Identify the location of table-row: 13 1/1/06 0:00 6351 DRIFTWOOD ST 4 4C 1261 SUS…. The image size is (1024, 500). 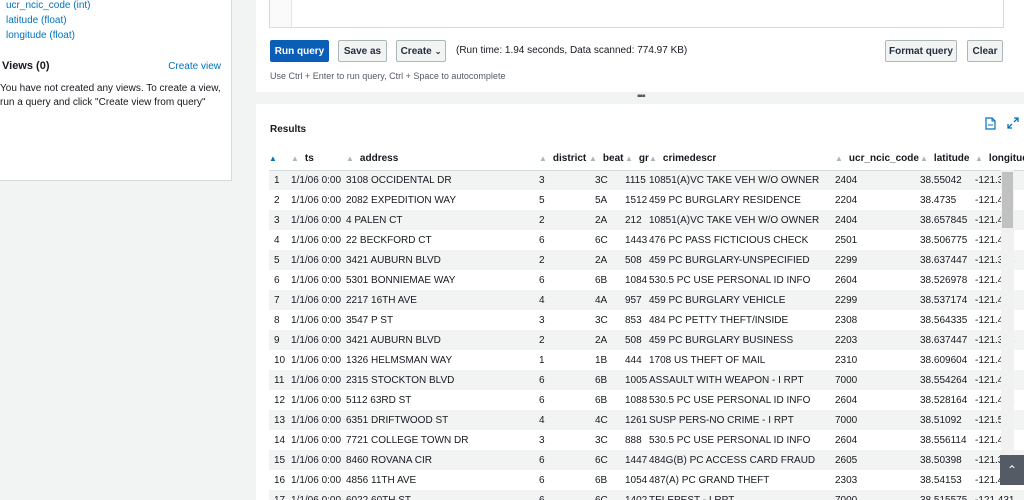
(646, 420).